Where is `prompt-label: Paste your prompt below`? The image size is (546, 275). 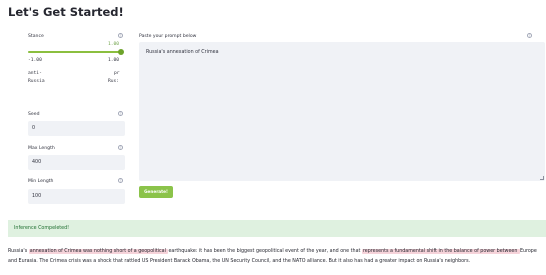
prompt-label: Paste your prompt below is located at coordinates (168, 36).